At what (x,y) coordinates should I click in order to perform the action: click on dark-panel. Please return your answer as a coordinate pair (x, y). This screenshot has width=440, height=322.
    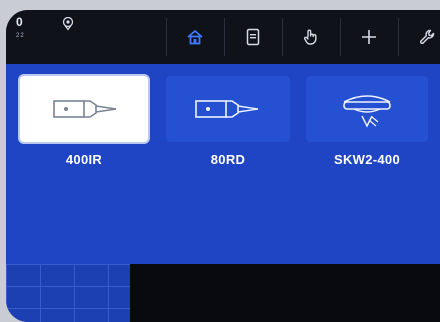
    Looking at the image, I should click on (285, 293).